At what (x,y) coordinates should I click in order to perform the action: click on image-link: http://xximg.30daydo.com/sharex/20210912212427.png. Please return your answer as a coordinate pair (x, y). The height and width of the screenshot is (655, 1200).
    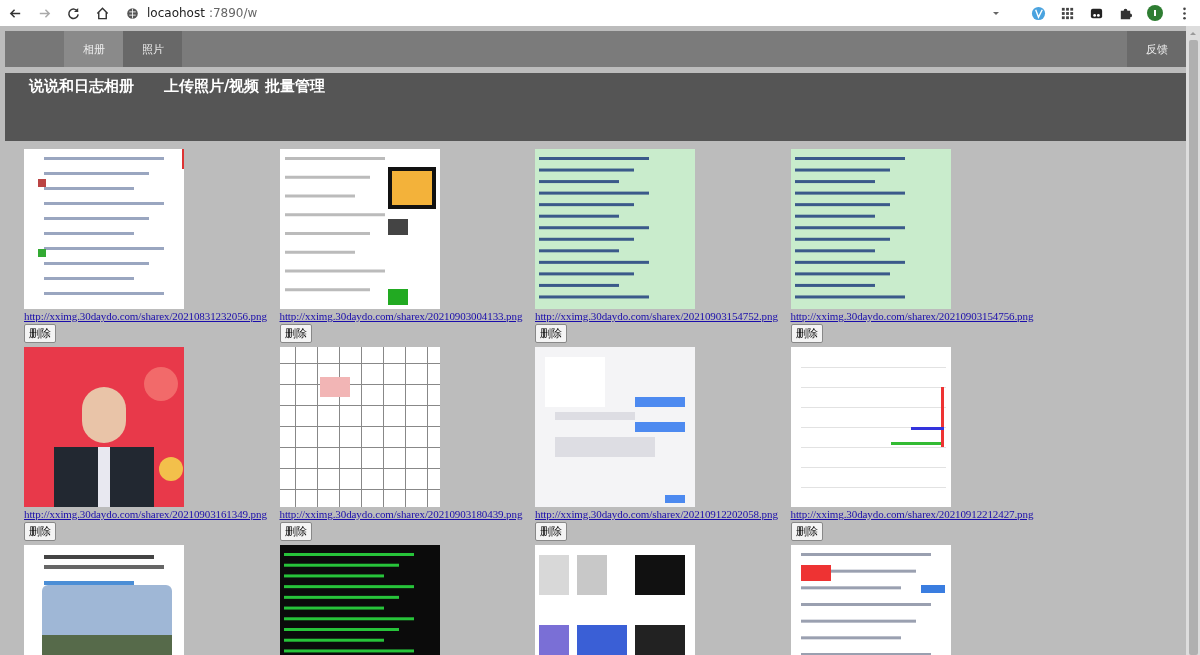
    Looking at the image, I should click on (912, 514).